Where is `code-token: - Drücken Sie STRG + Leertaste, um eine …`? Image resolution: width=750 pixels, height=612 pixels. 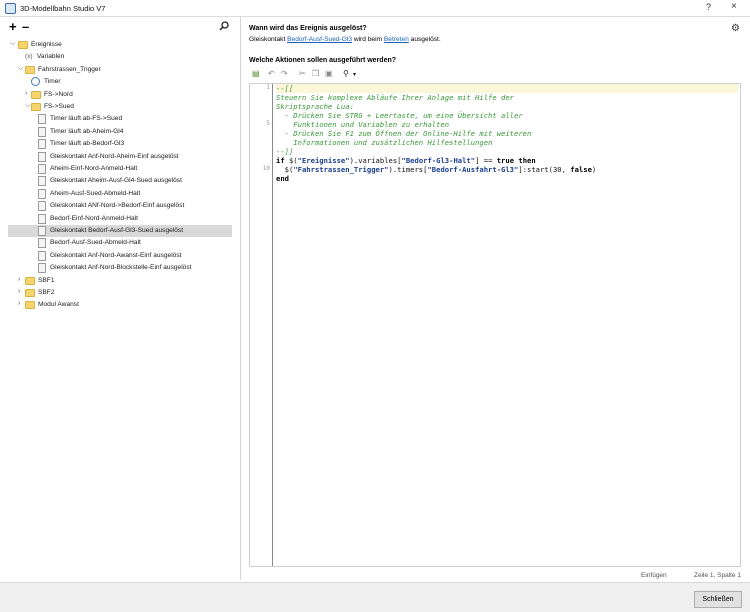 code-token: - Drücken Sie STRG + Leertaste, um eine … is located at coordinates (399, 115).